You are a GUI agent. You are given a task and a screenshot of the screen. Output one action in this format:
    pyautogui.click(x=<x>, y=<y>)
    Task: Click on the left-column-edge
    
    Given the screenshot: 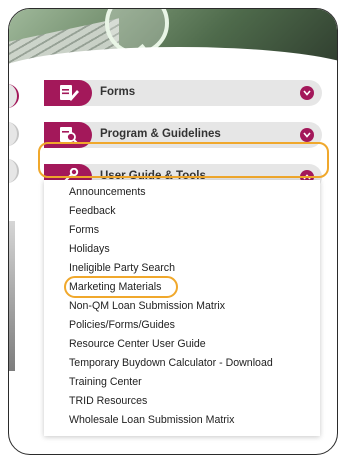 What is the action you would take?
    pyautogui.click(x=14, y=262)
    